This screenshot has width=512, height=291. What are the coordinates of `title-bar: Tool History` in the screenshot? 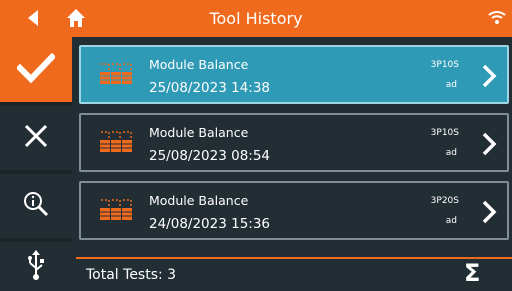 It's located at (256, 18).